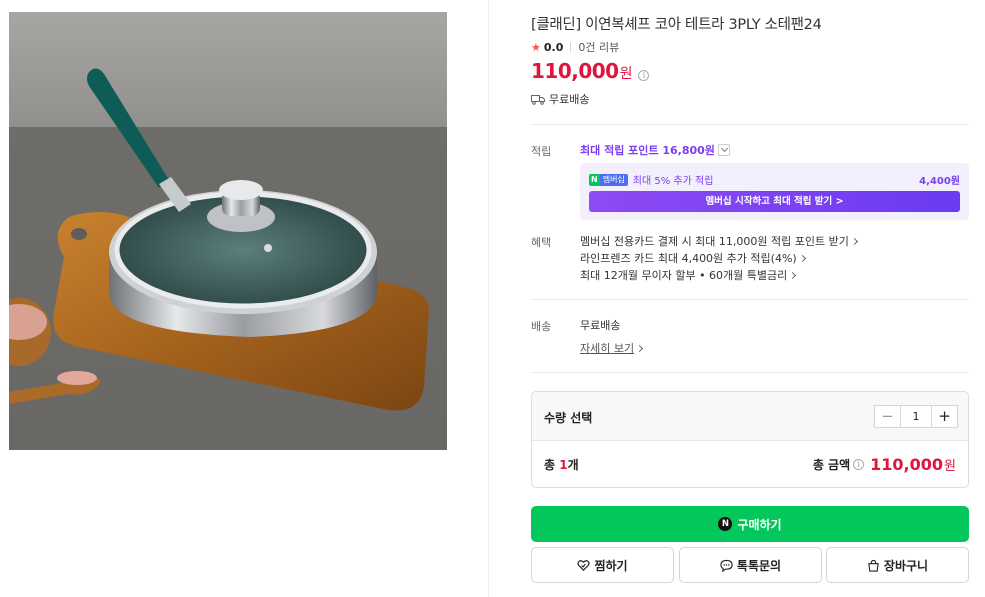 This screenshot has height=597, width=985. Describe the element at coordinates (568, 418) in the screenshot. I see `quantity-label: 수량 선택` at that location.